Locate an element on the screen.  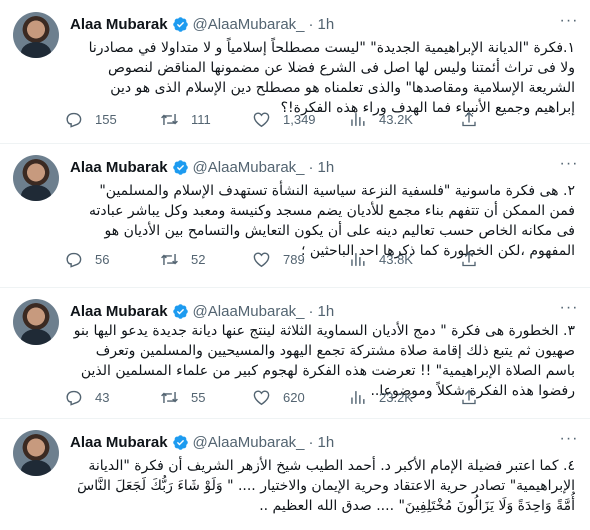
views-button: 23.2K is located at coordinates (404, 397).